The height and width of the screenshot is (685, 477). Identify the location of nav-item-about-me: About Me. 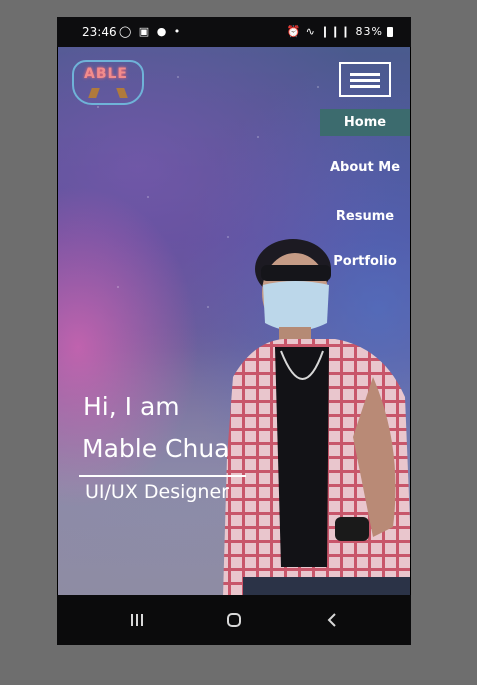
(365, 168).